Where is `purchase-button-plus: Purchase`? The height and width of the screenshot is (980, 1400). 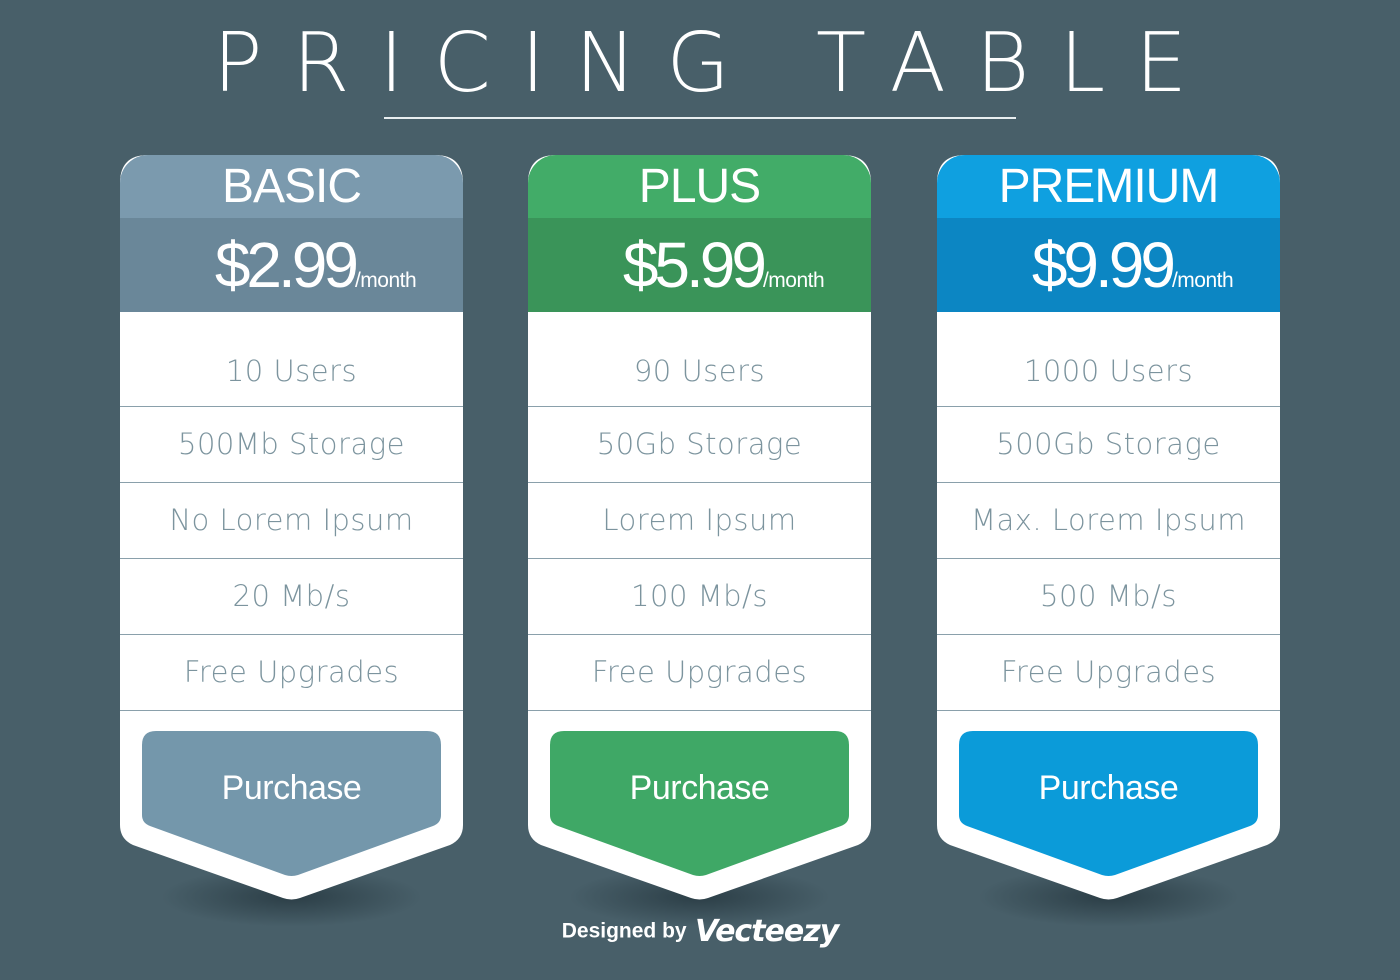 purchase-button-plus: Purchase is located at coordinates (699, 788).